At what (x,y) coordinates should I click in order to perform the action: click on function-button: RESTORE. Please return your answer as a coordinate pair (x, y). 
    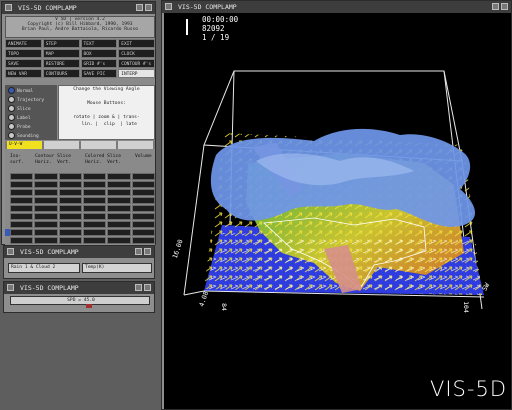
    Looking at the image, I should click on (61, 63).